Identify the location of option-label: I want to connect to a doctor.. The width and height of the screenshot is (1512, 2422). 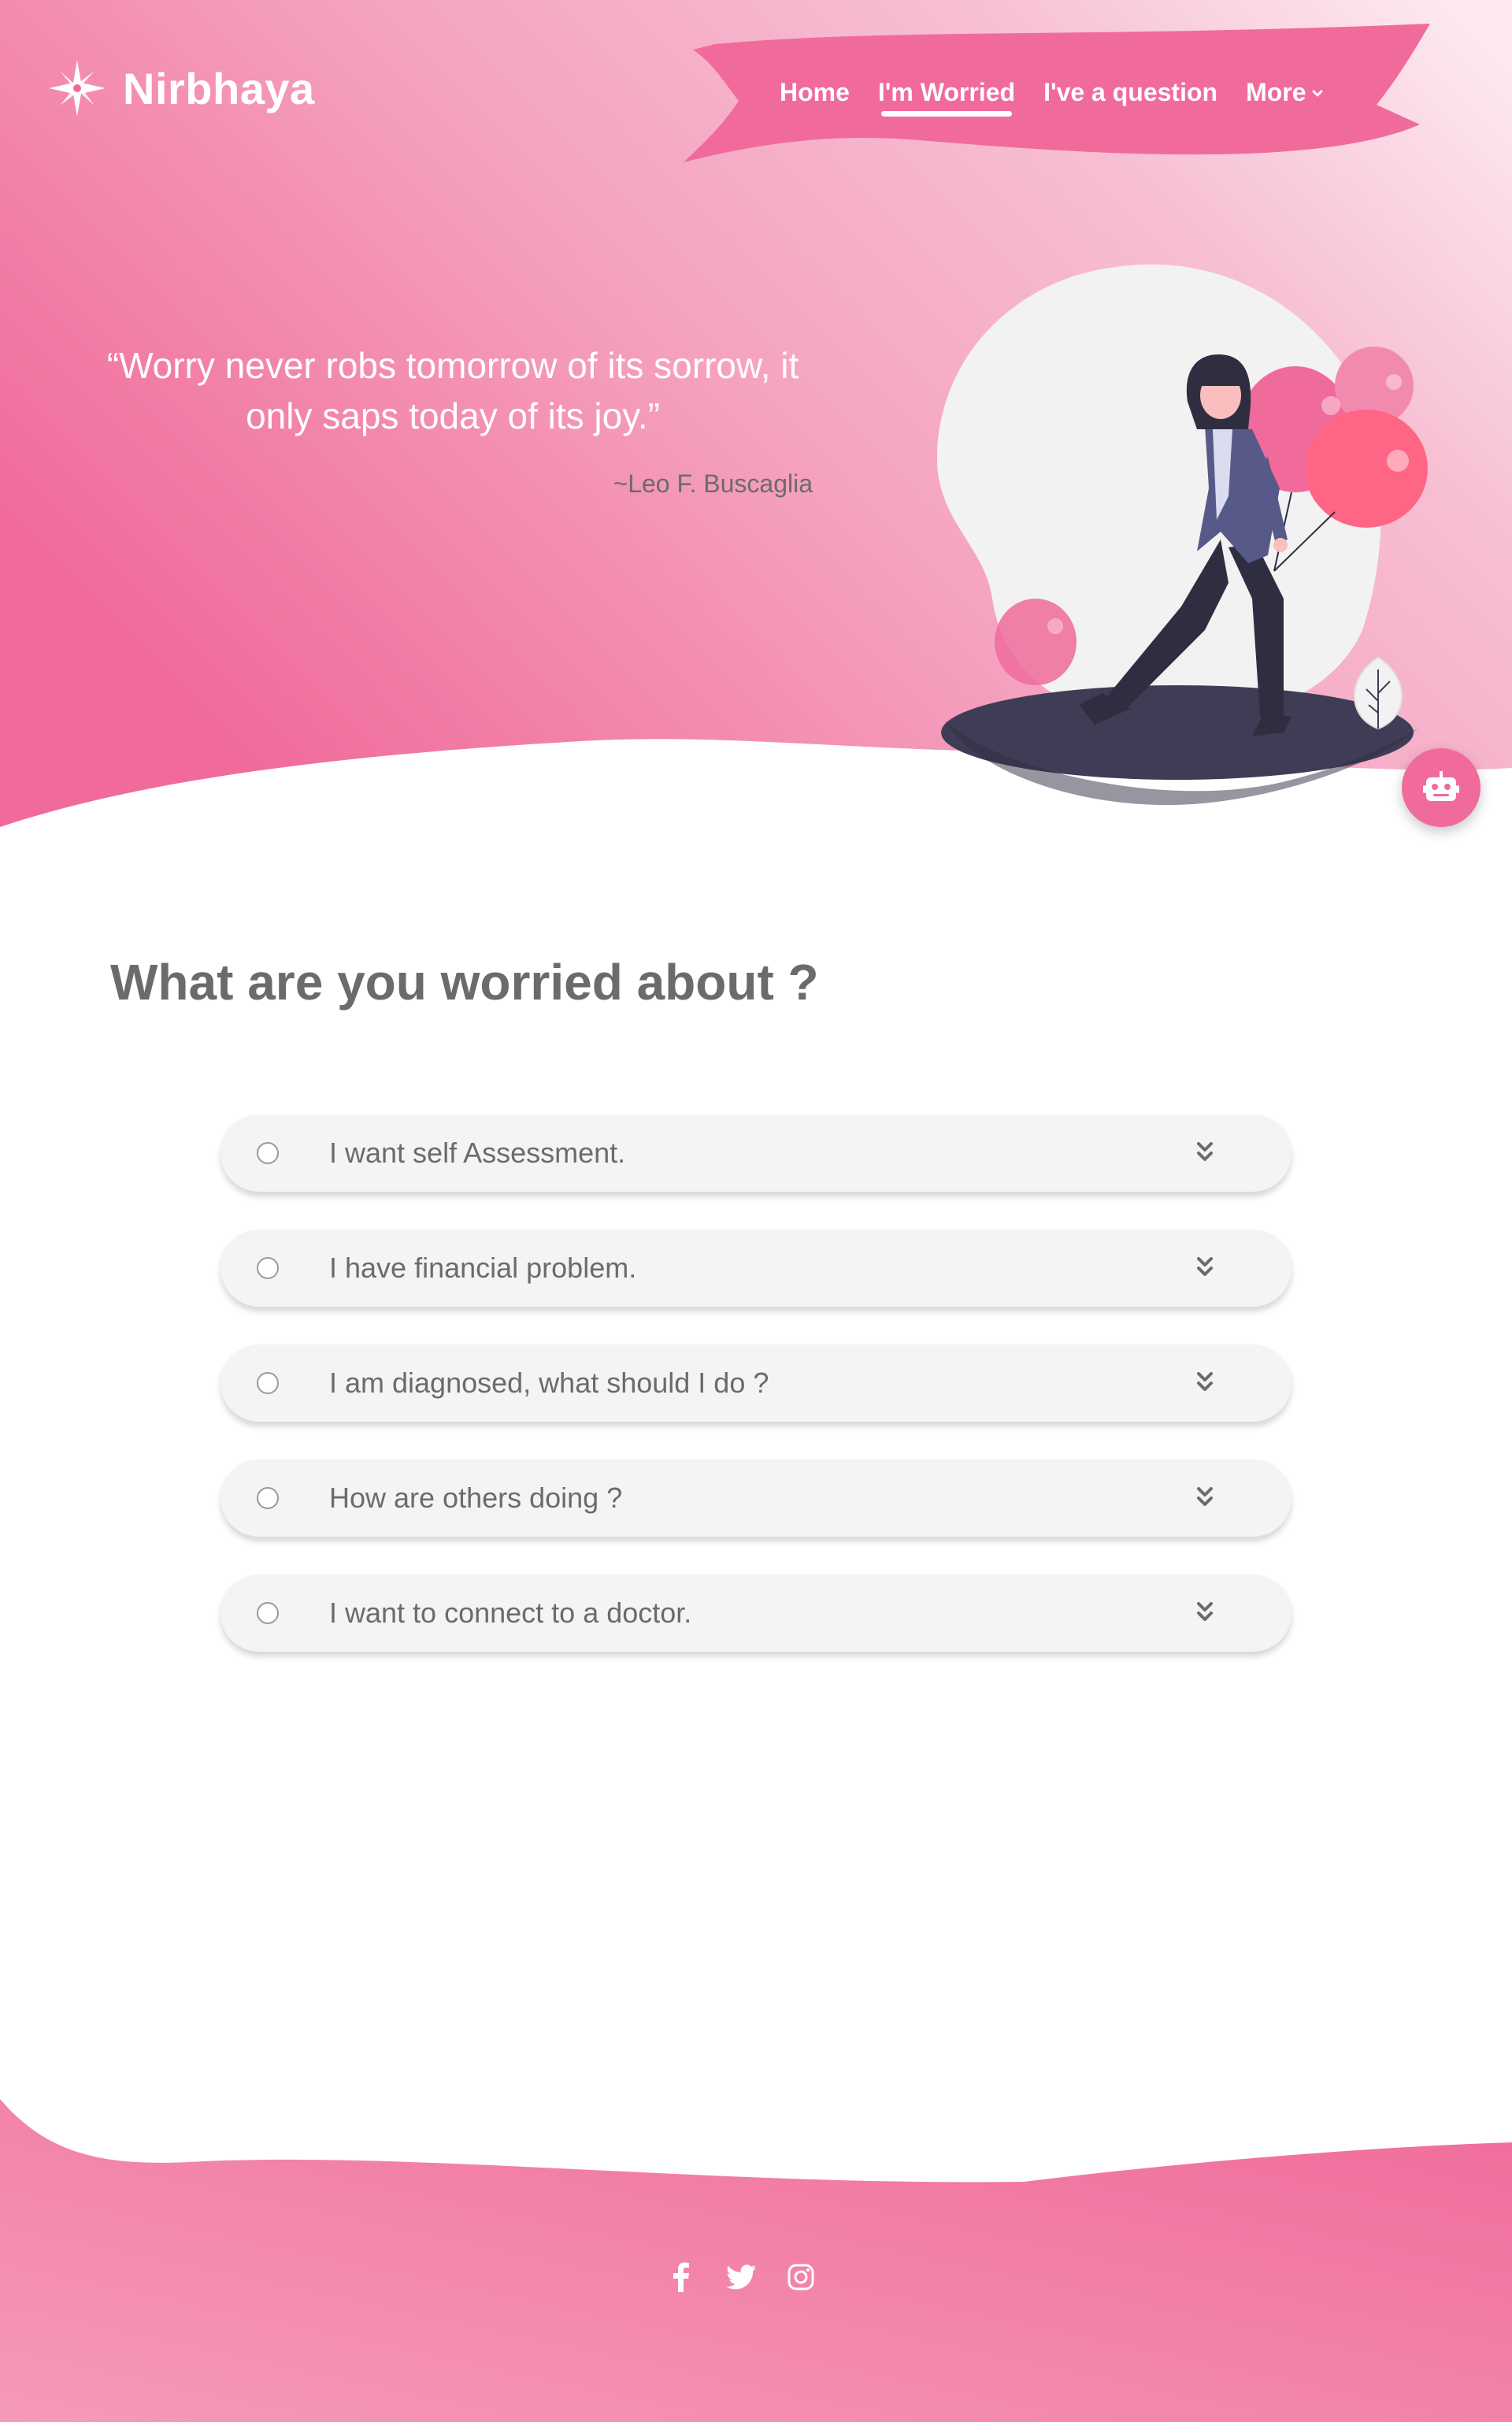
(510, 1613).